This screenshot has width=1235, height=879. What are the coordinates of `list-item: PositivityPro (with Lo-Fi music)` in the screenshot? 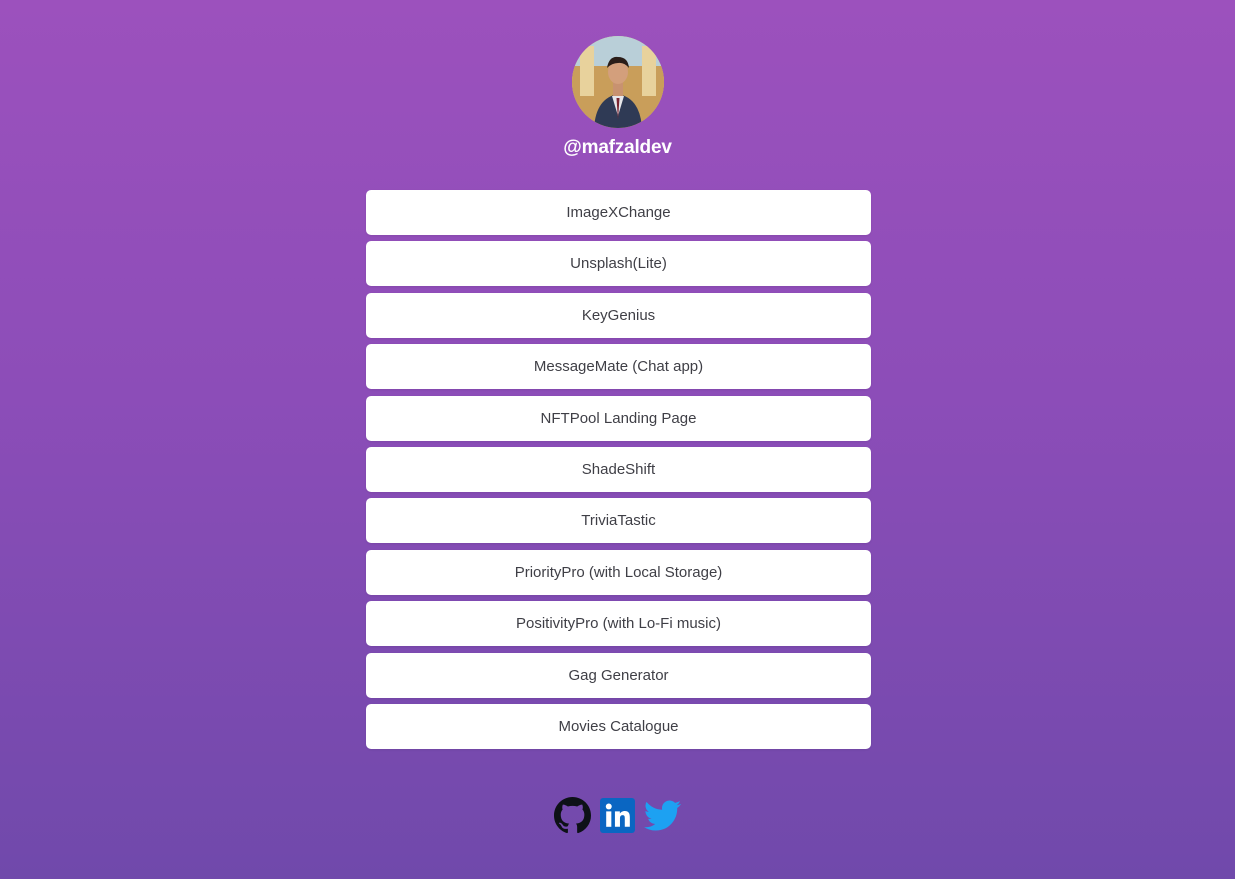 It's located at (618, 624).